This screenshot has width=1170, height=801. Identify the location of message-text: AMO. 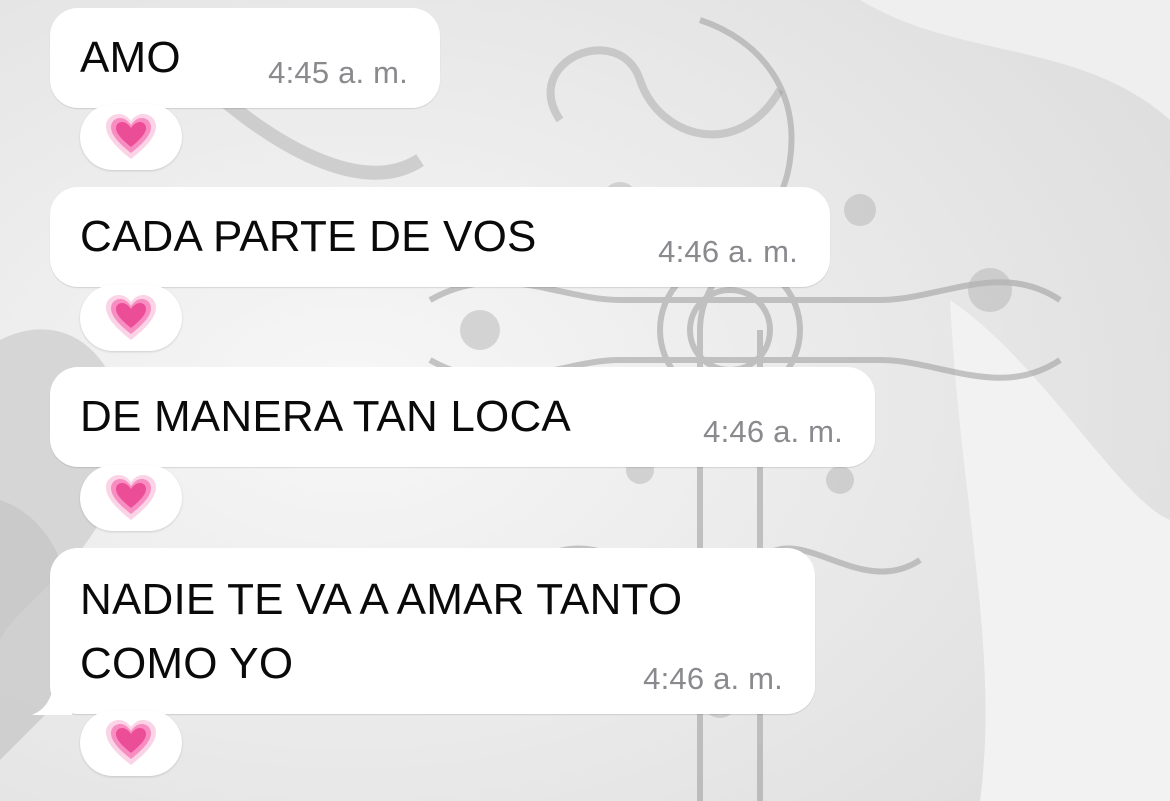
(130, 57).